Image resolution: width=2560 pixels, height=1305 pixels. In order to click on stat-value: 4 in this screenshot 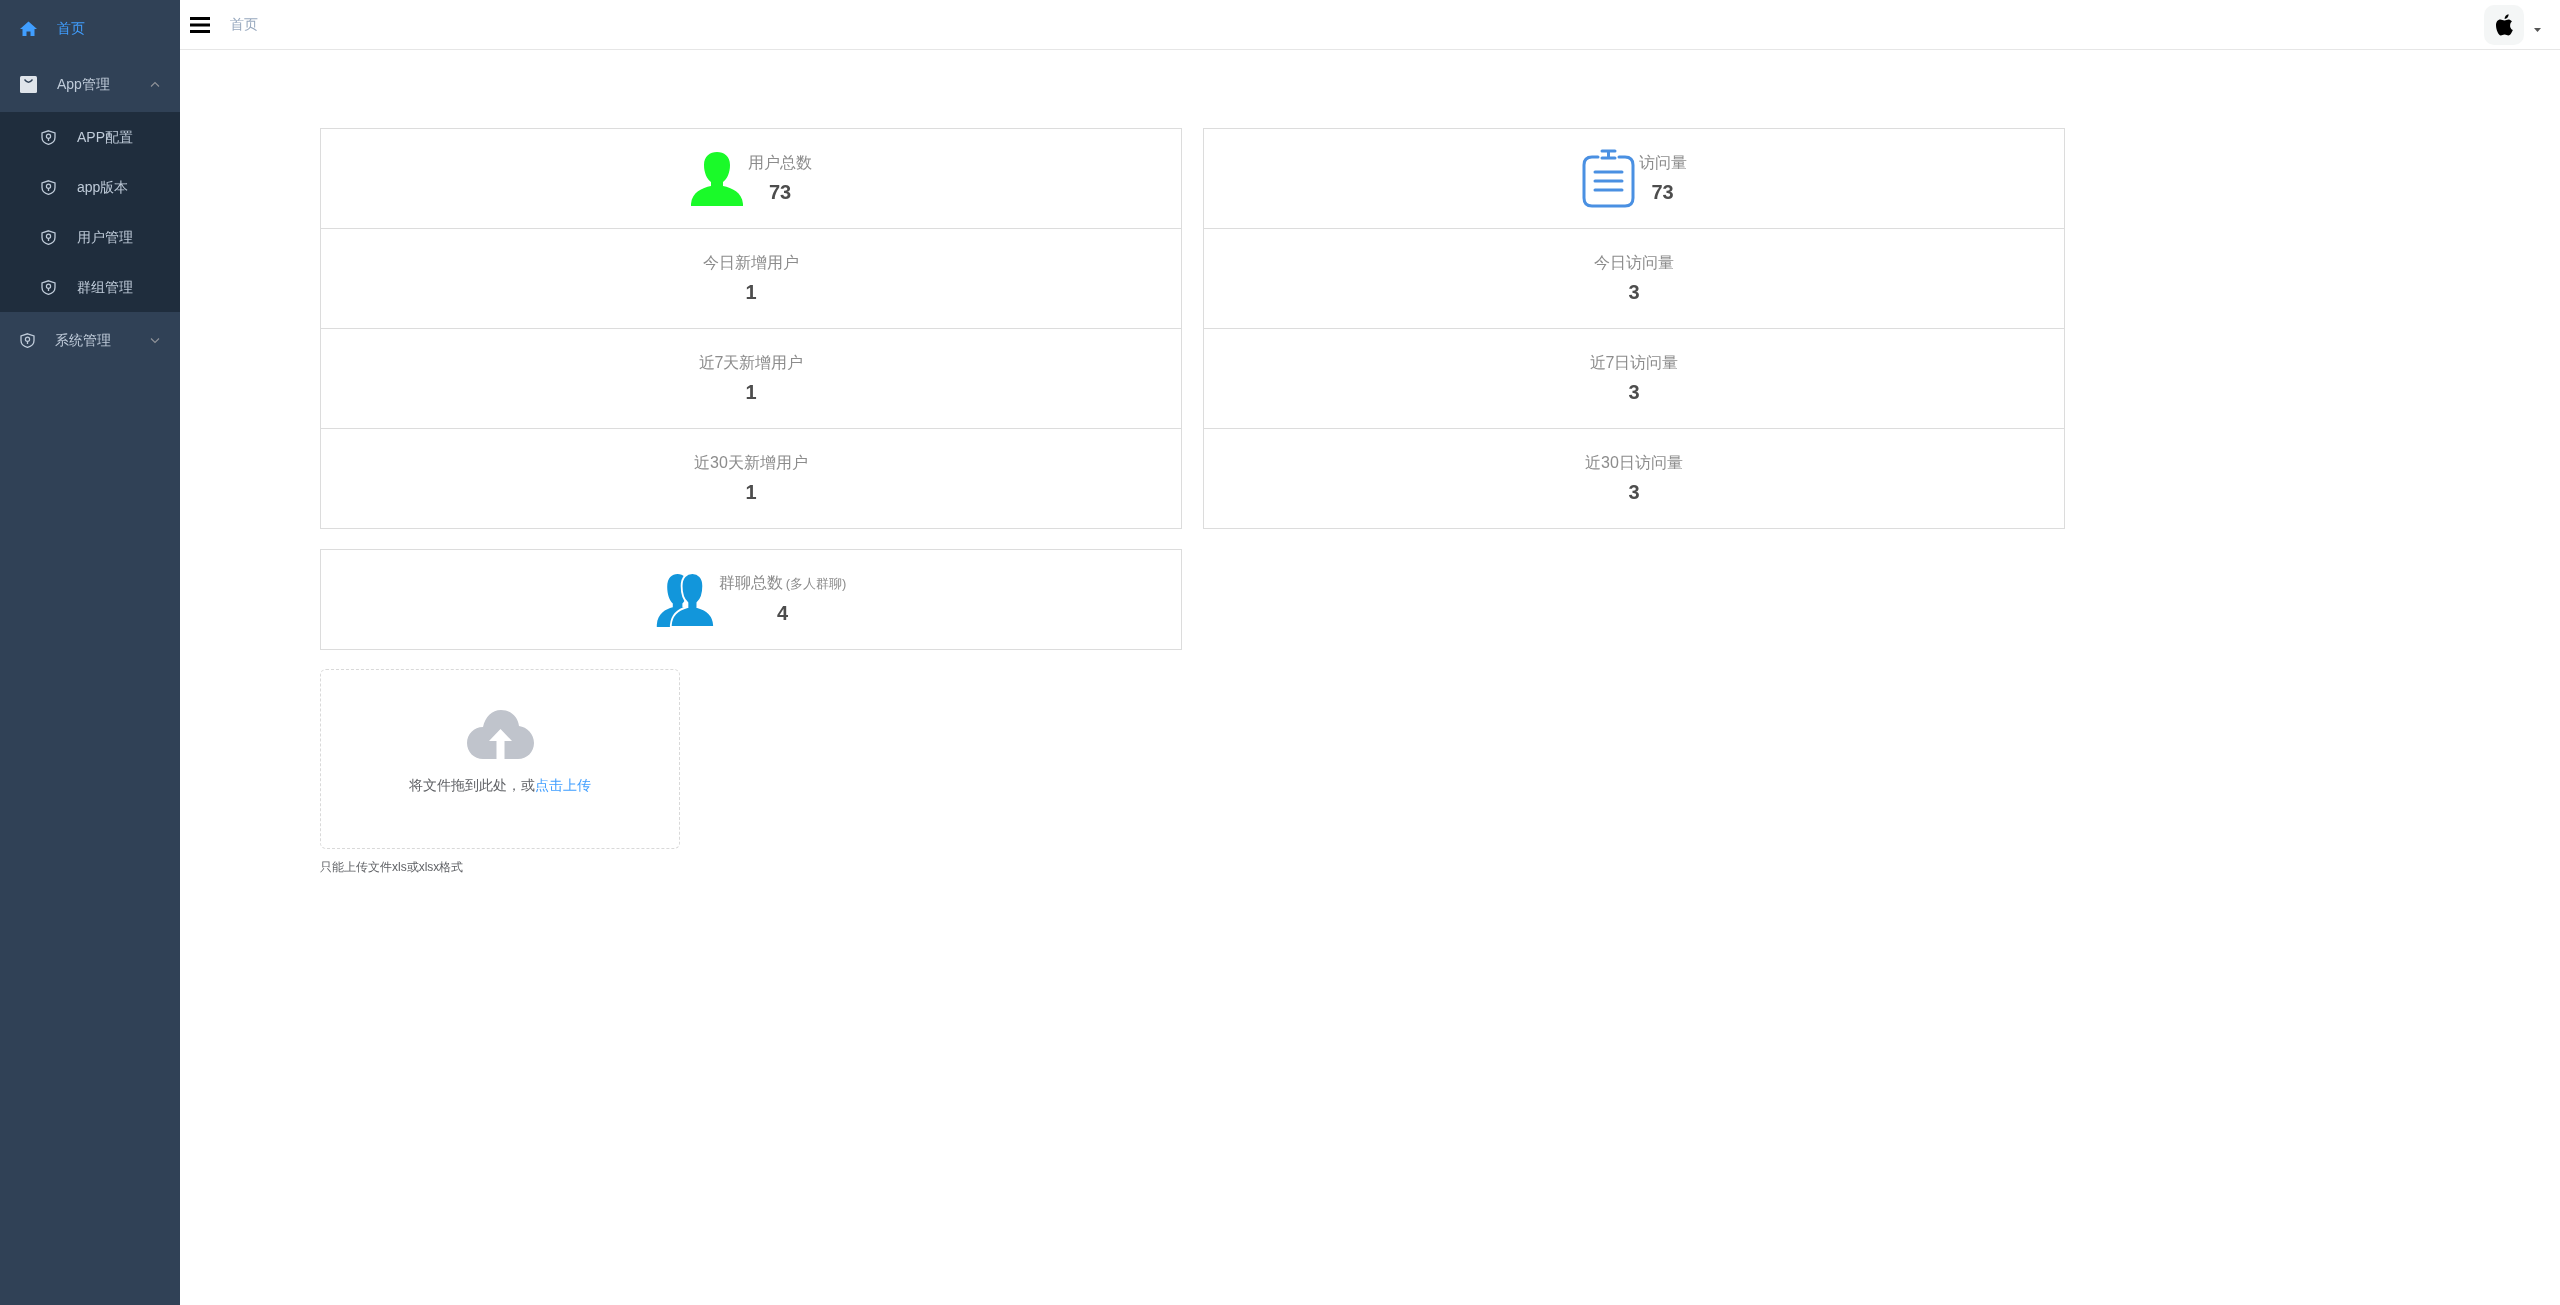, I will do `click(782, 613)`.